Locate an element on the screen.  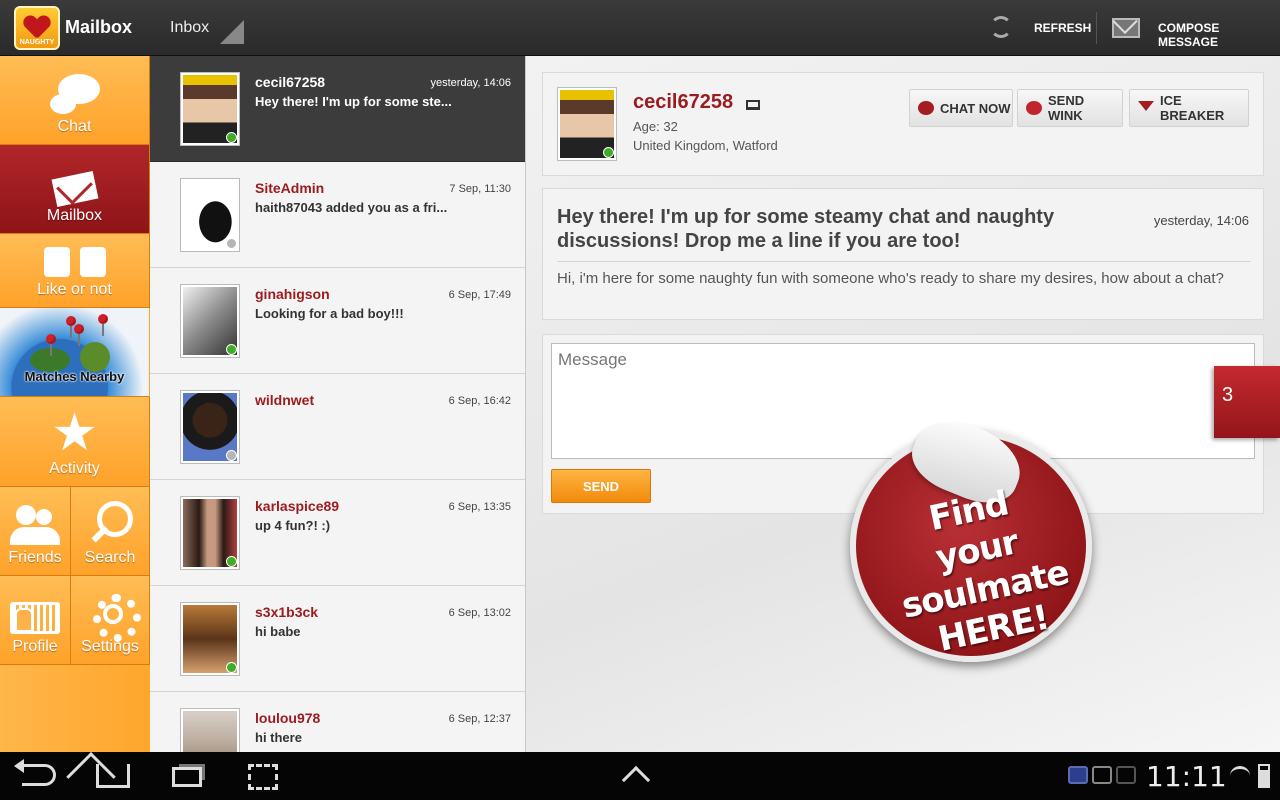
sidebar-item-activity: ★ Activity is located at coordinates (75, 442).